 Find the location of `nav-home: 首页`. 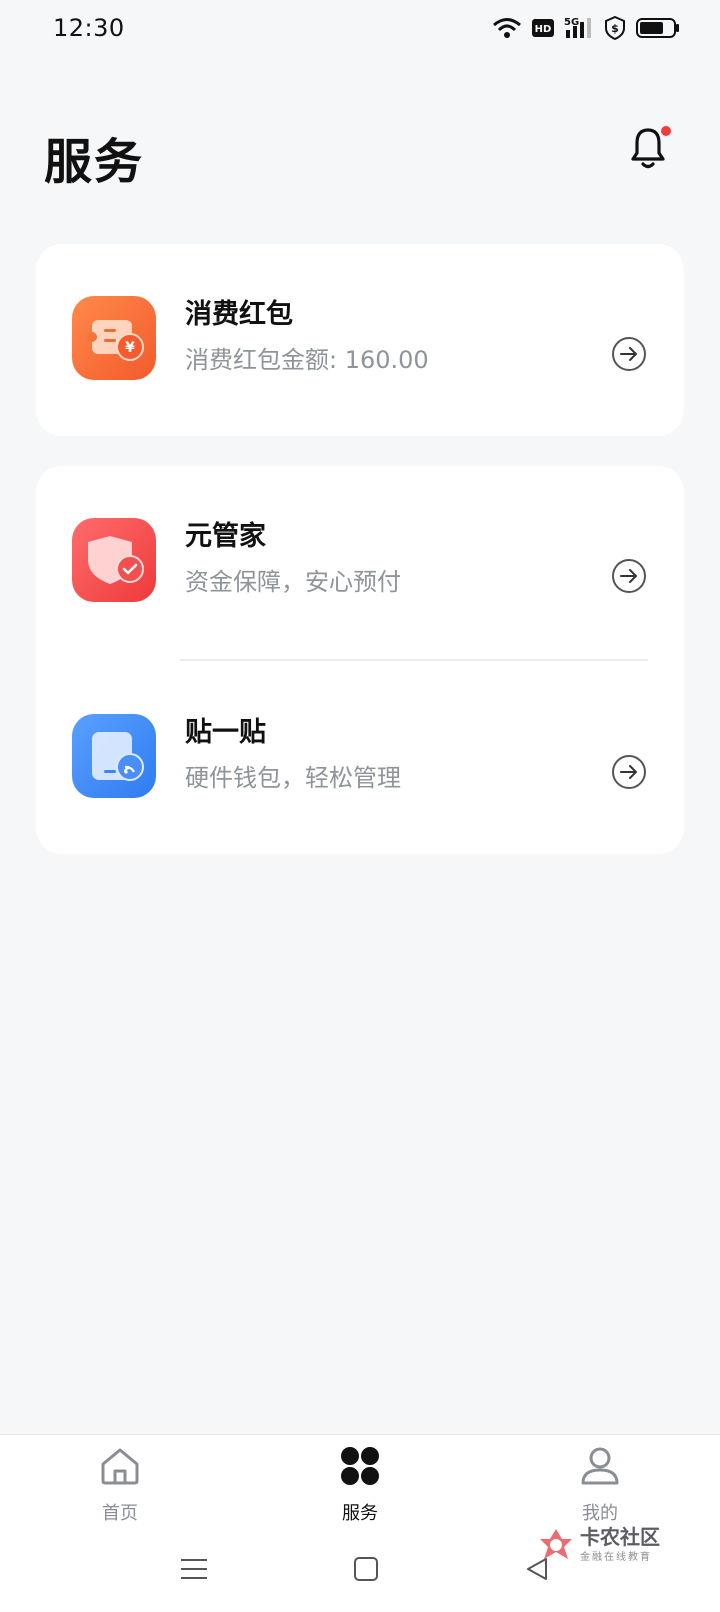

nav-home: 首页 is located at coordinates (120, 1485).